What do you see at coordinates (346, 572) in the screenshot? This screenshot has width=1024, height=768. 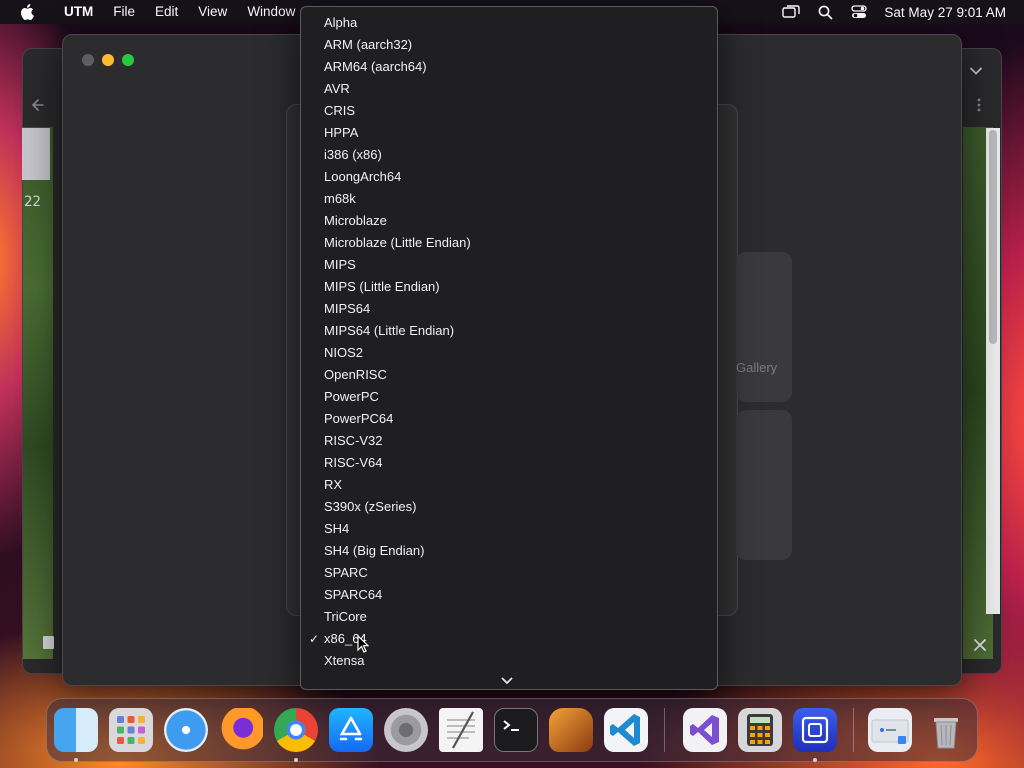 I see `architecture-option-label: SPARC` at bounding box center [346, 572].